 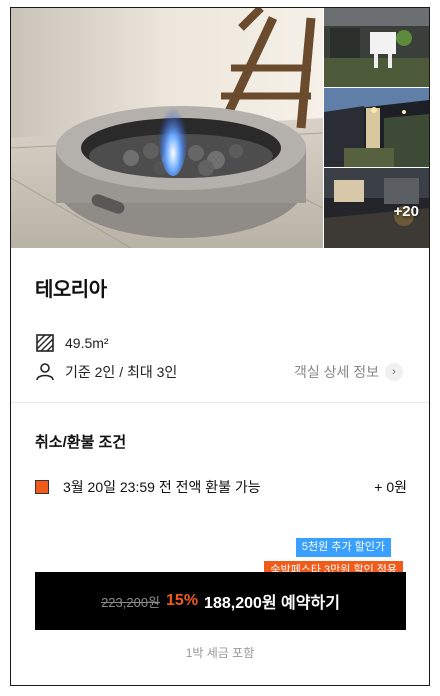 I want to click on room-area: 49.5m², so click(x=72, y=343).